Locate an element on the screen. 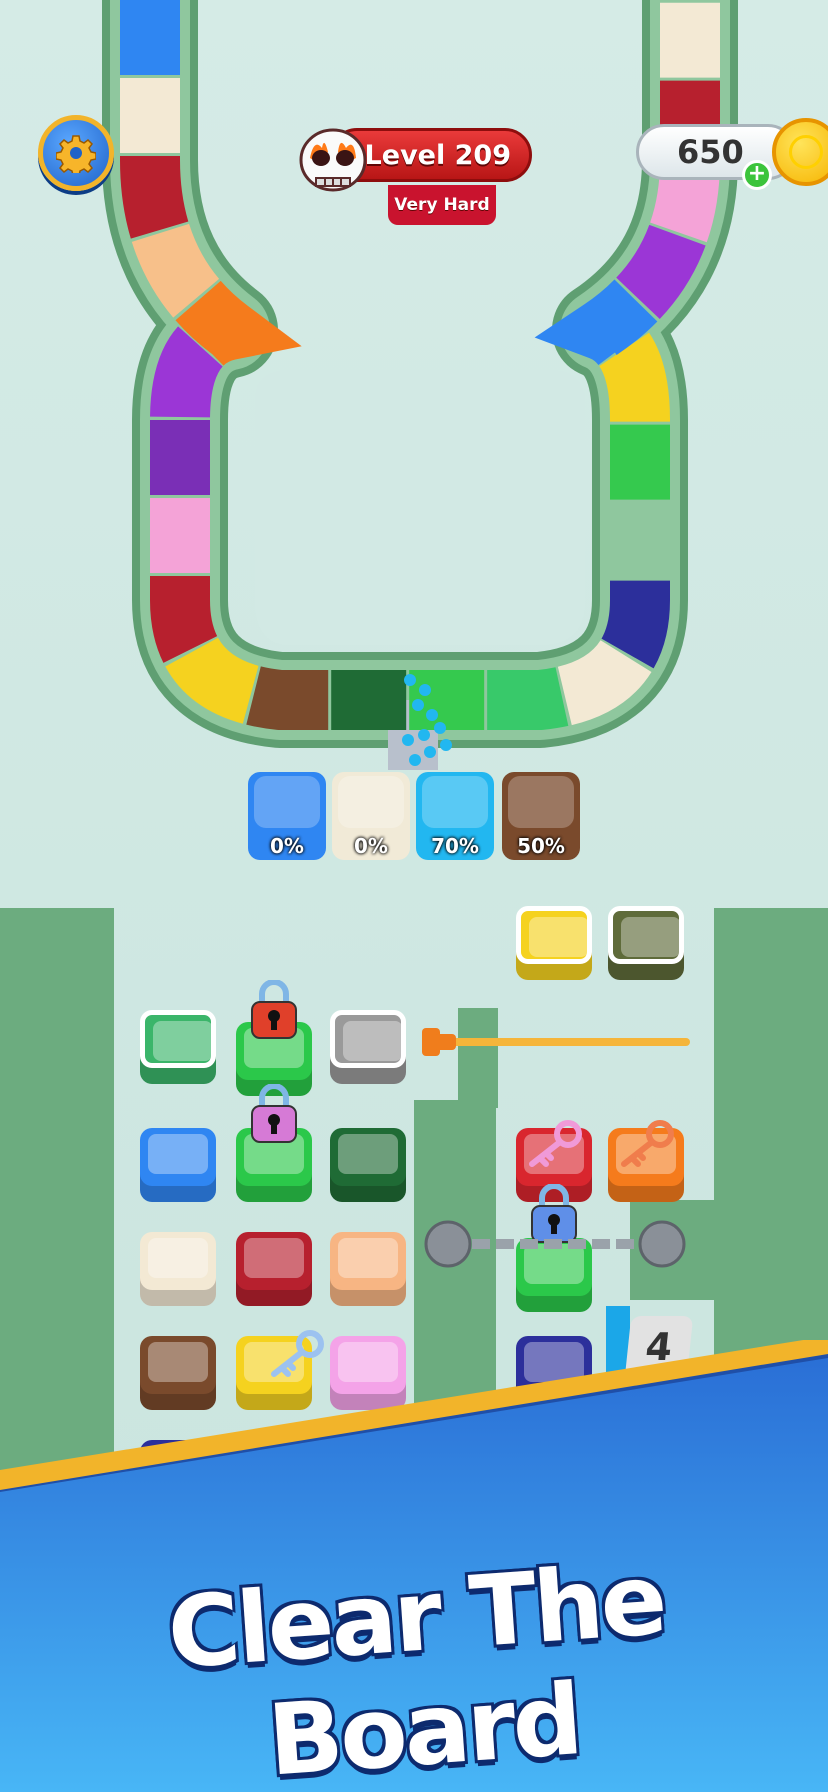 The height and width of the screenshot is (1792, 828). gear-icon is located at coordinates (76, 154).